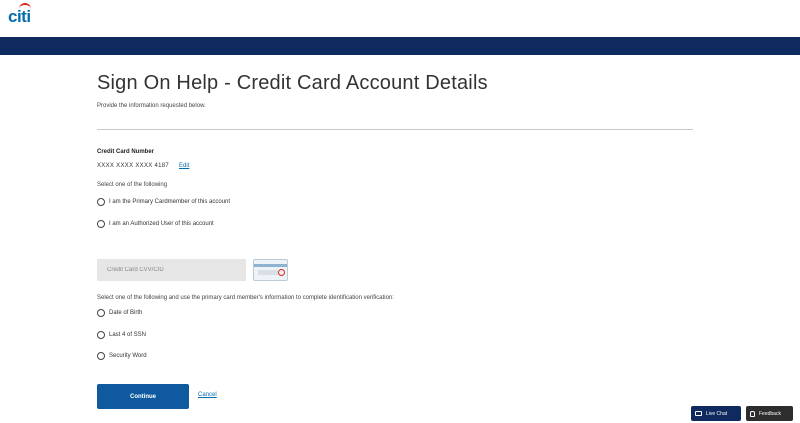  What do you see at coordinates (132, 185) in the screenshot?
I see `role-prompt: Select one of the following` at bounding box center [132, 185].